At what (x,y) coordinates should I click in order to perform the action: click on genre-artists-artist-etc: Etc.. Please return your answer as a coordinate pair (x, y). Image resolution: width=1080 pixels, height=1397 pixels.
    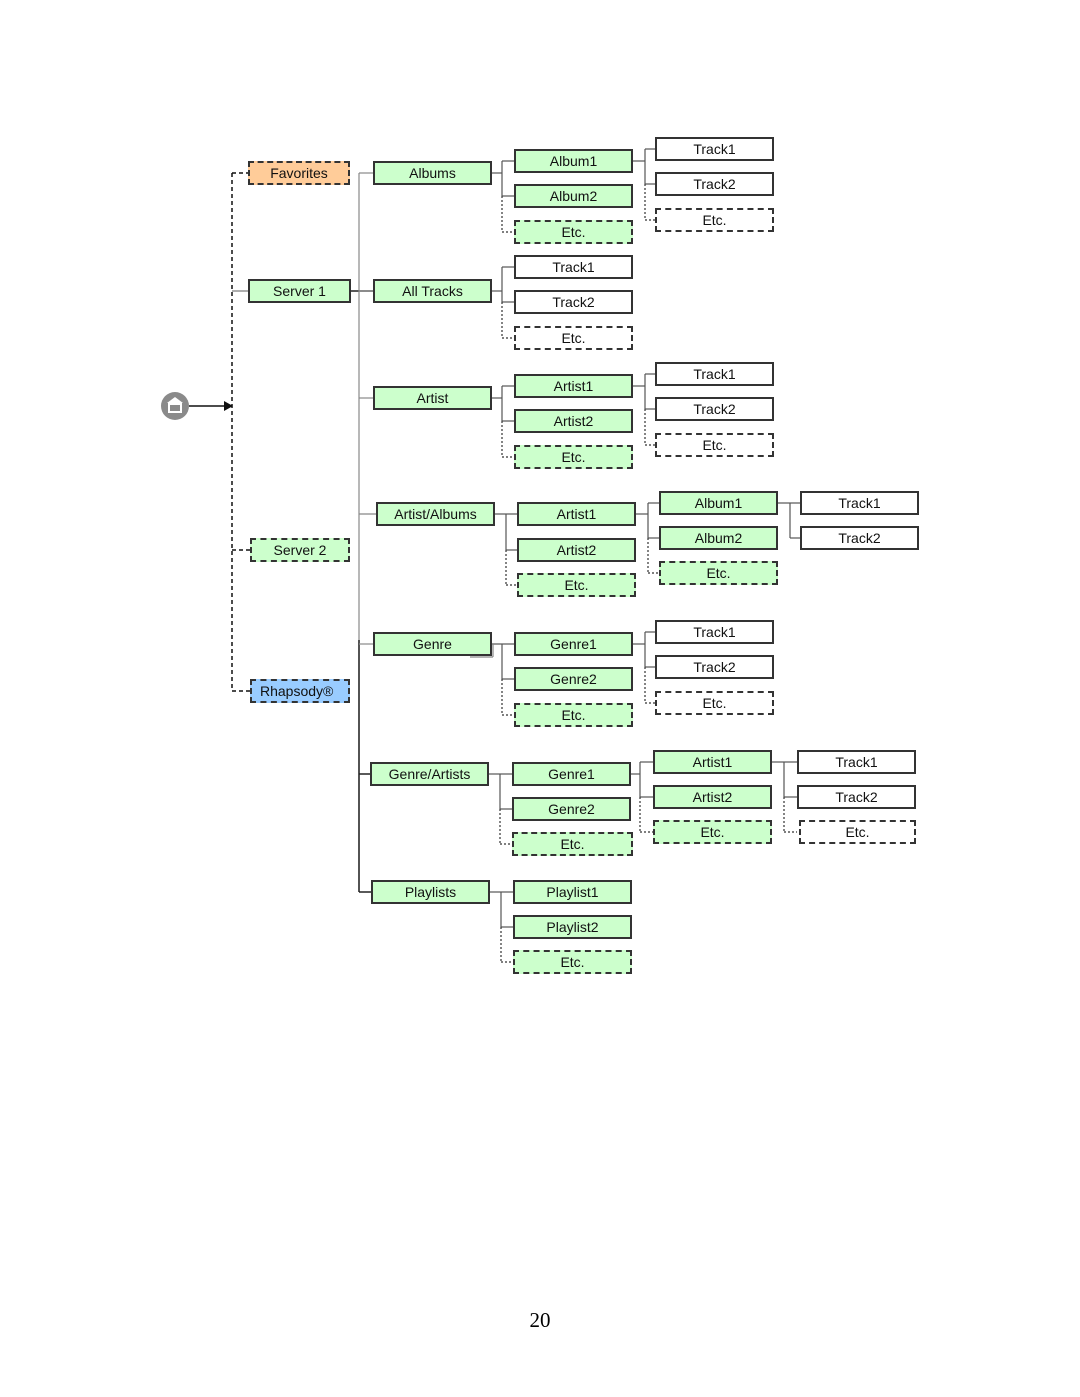
    Looking at the image, I should click on (712, 832).